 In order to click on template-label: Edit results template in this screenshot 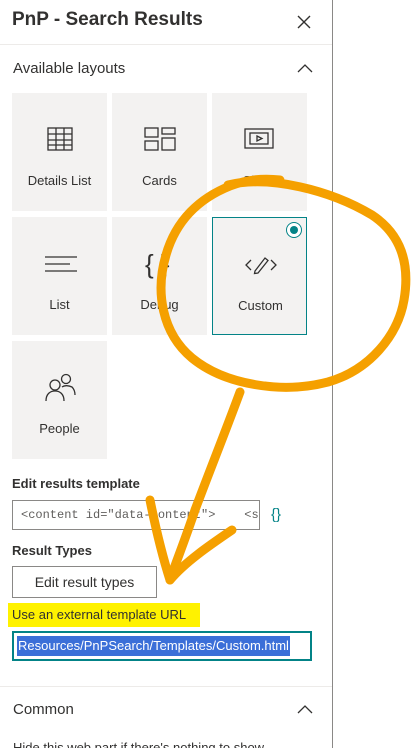, I will do `click(76, 483)`.